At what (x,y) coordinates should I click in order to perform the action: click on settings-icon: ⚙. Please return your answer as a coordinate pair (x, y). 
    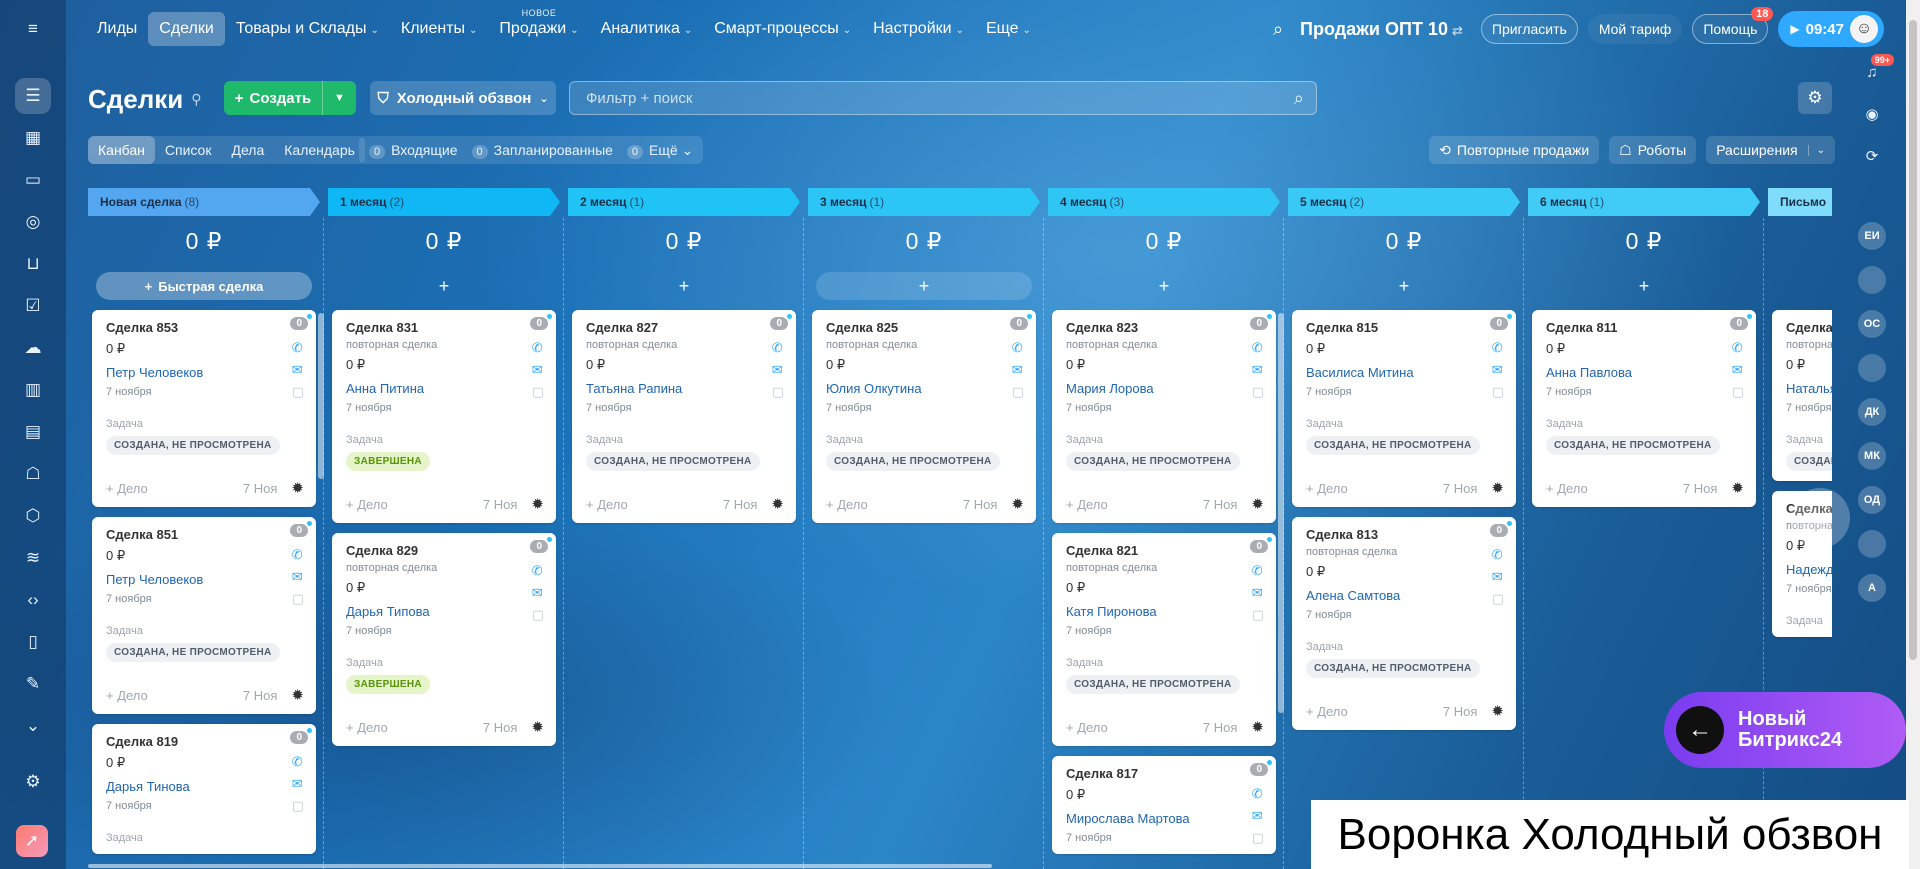
    Looking at the image, I should click on (33, 782).